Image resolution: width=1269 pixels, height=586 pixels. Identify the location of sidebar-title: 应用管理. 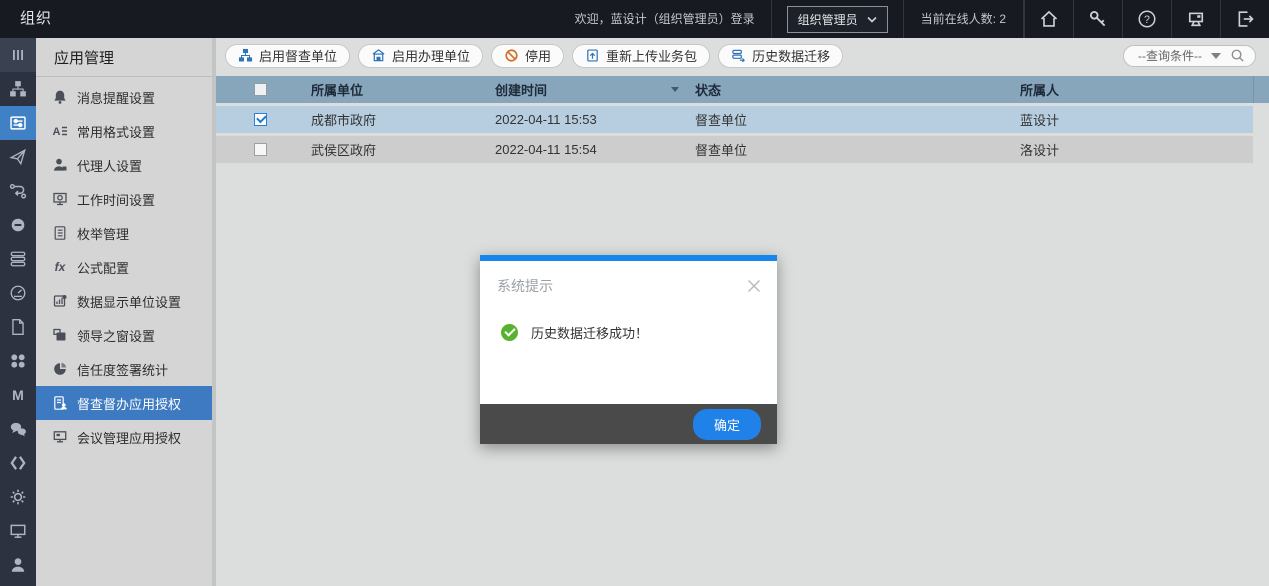
(124, 57).